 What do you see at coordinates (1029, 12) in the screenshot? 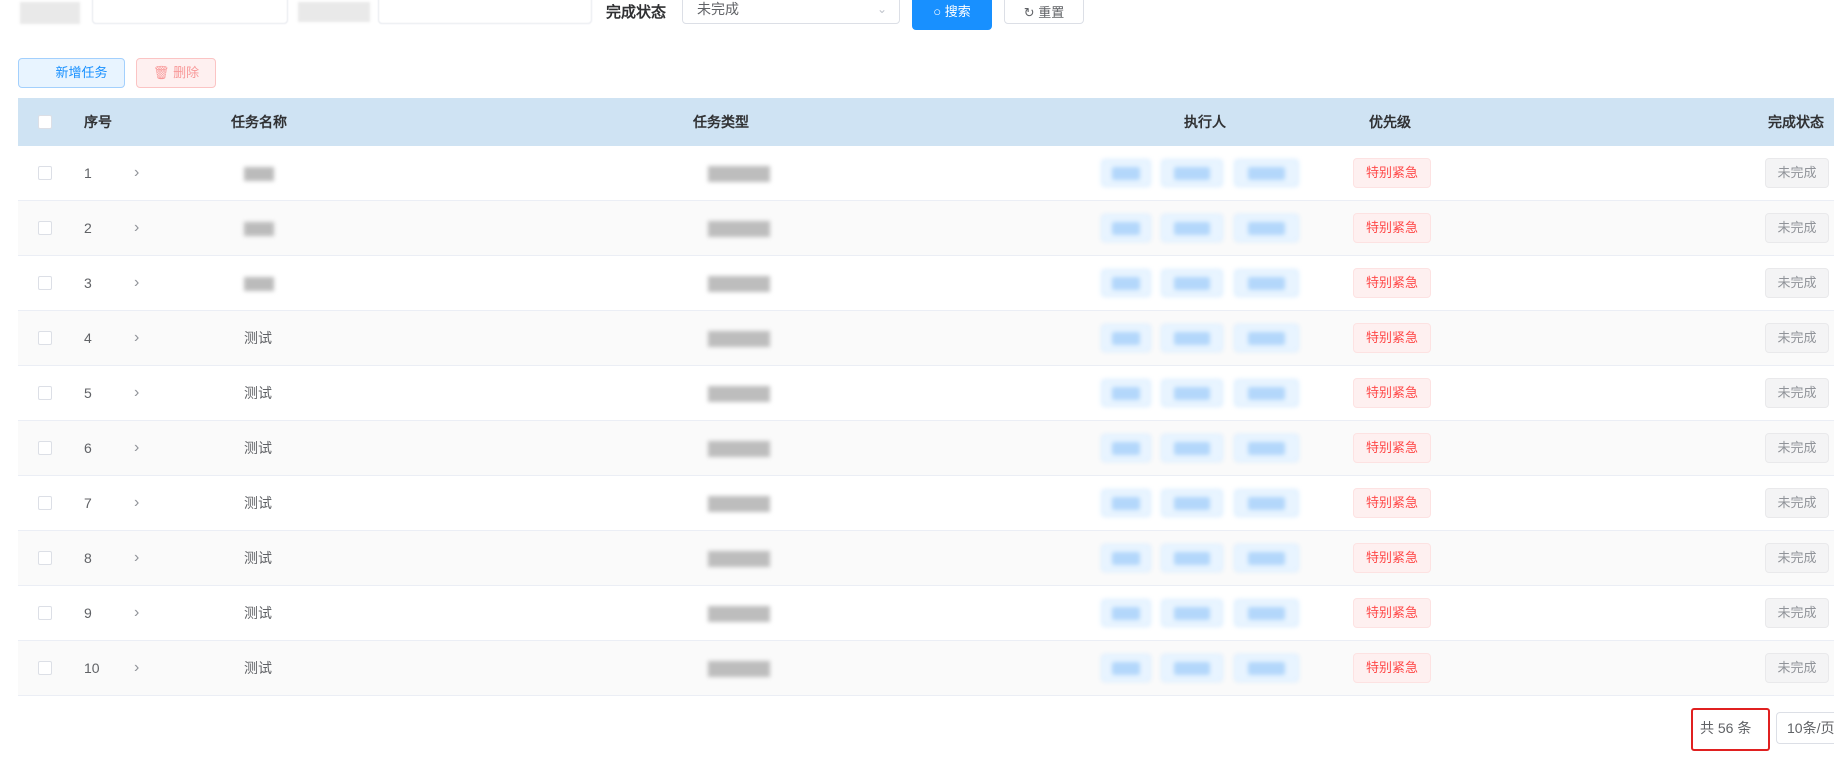
I see `refresh-icon: ↻` at bounding box center [1029, 12].